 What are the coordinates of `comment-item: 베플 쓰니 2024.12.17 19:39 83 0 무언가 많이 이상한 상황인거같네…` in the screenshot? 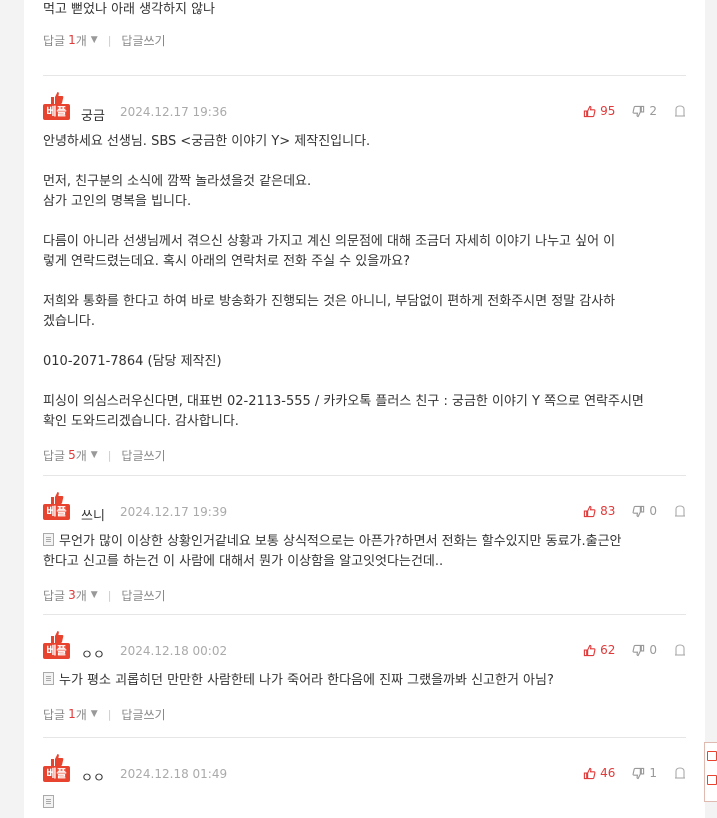 It's located at (364, 547).